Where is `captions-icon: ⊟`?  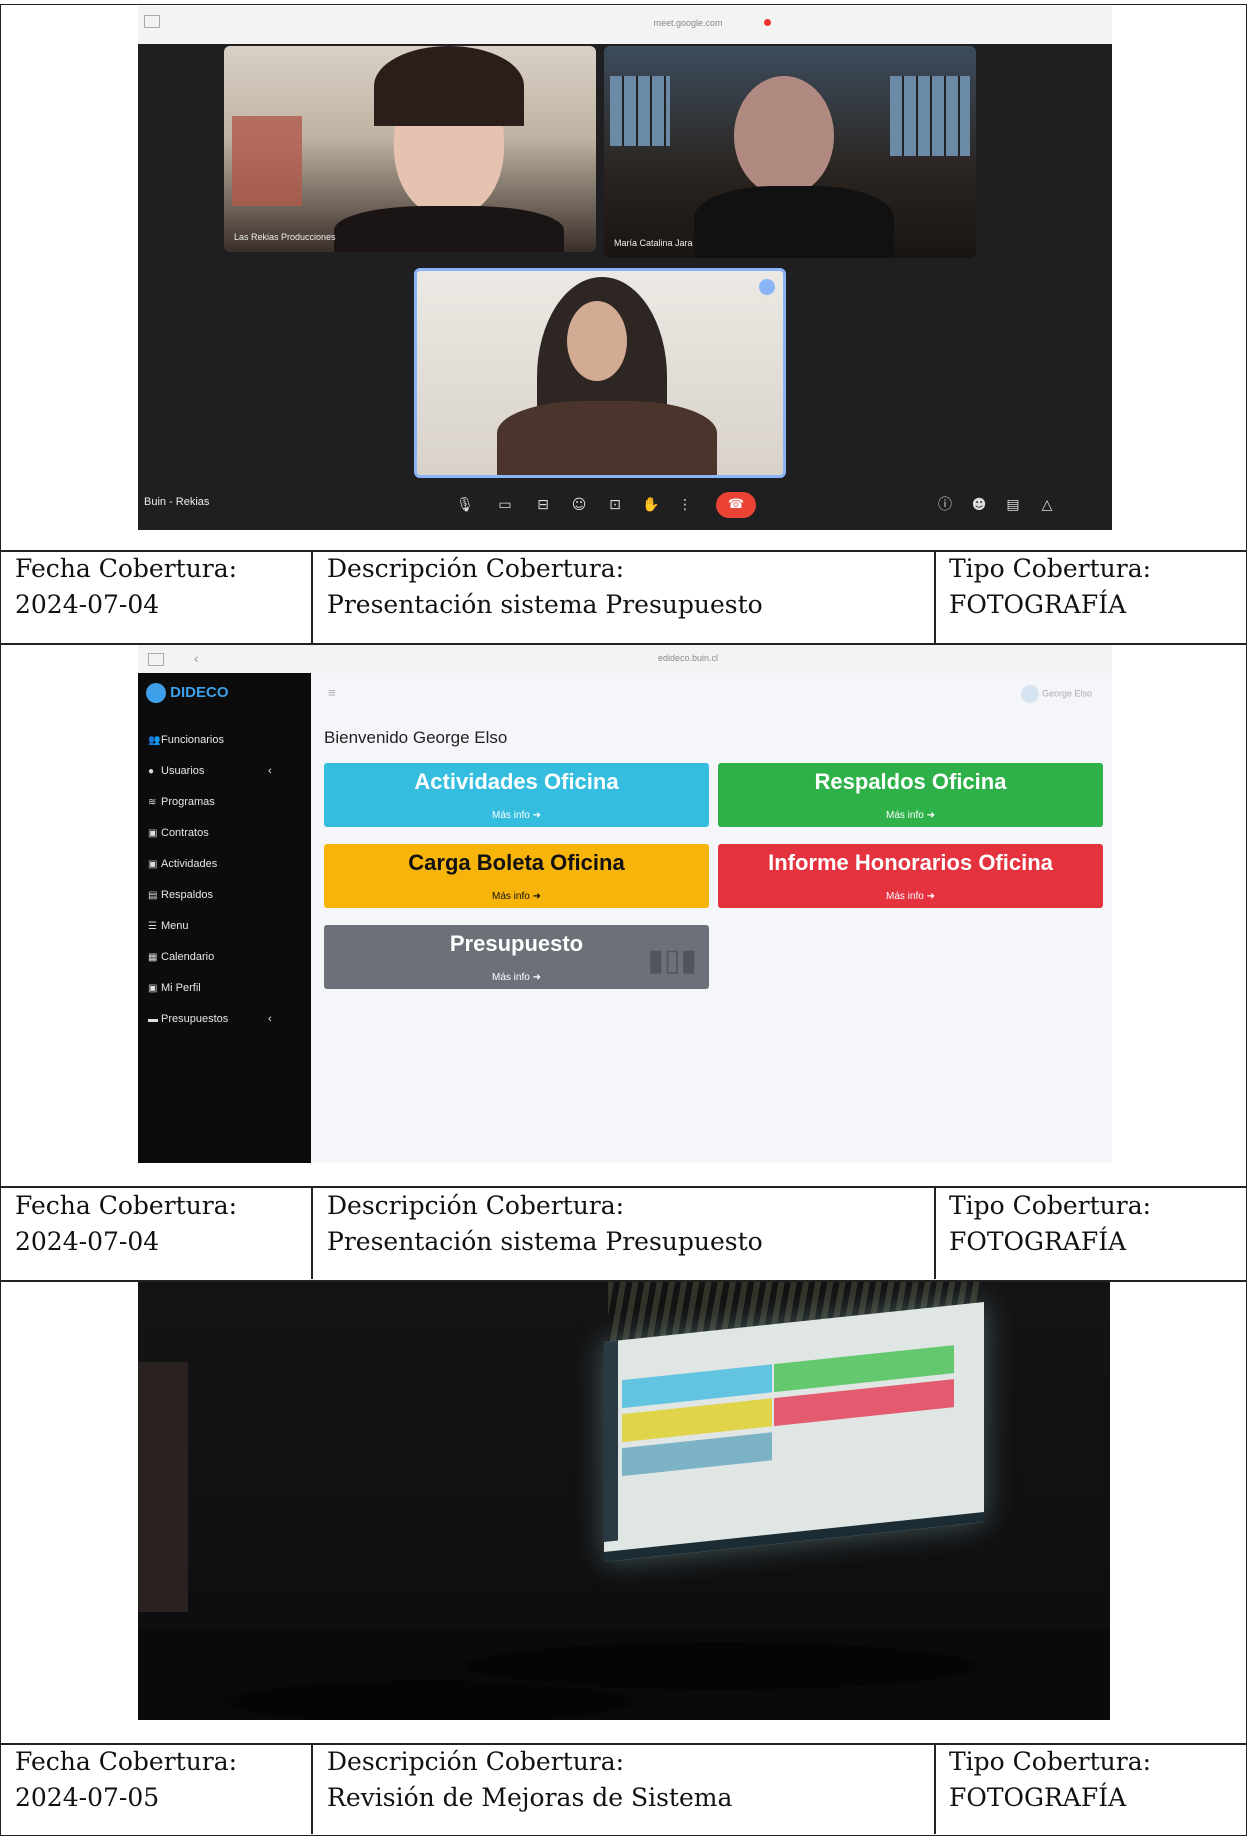
captions-icon: ⊟ is located at coordinates (543, 505).